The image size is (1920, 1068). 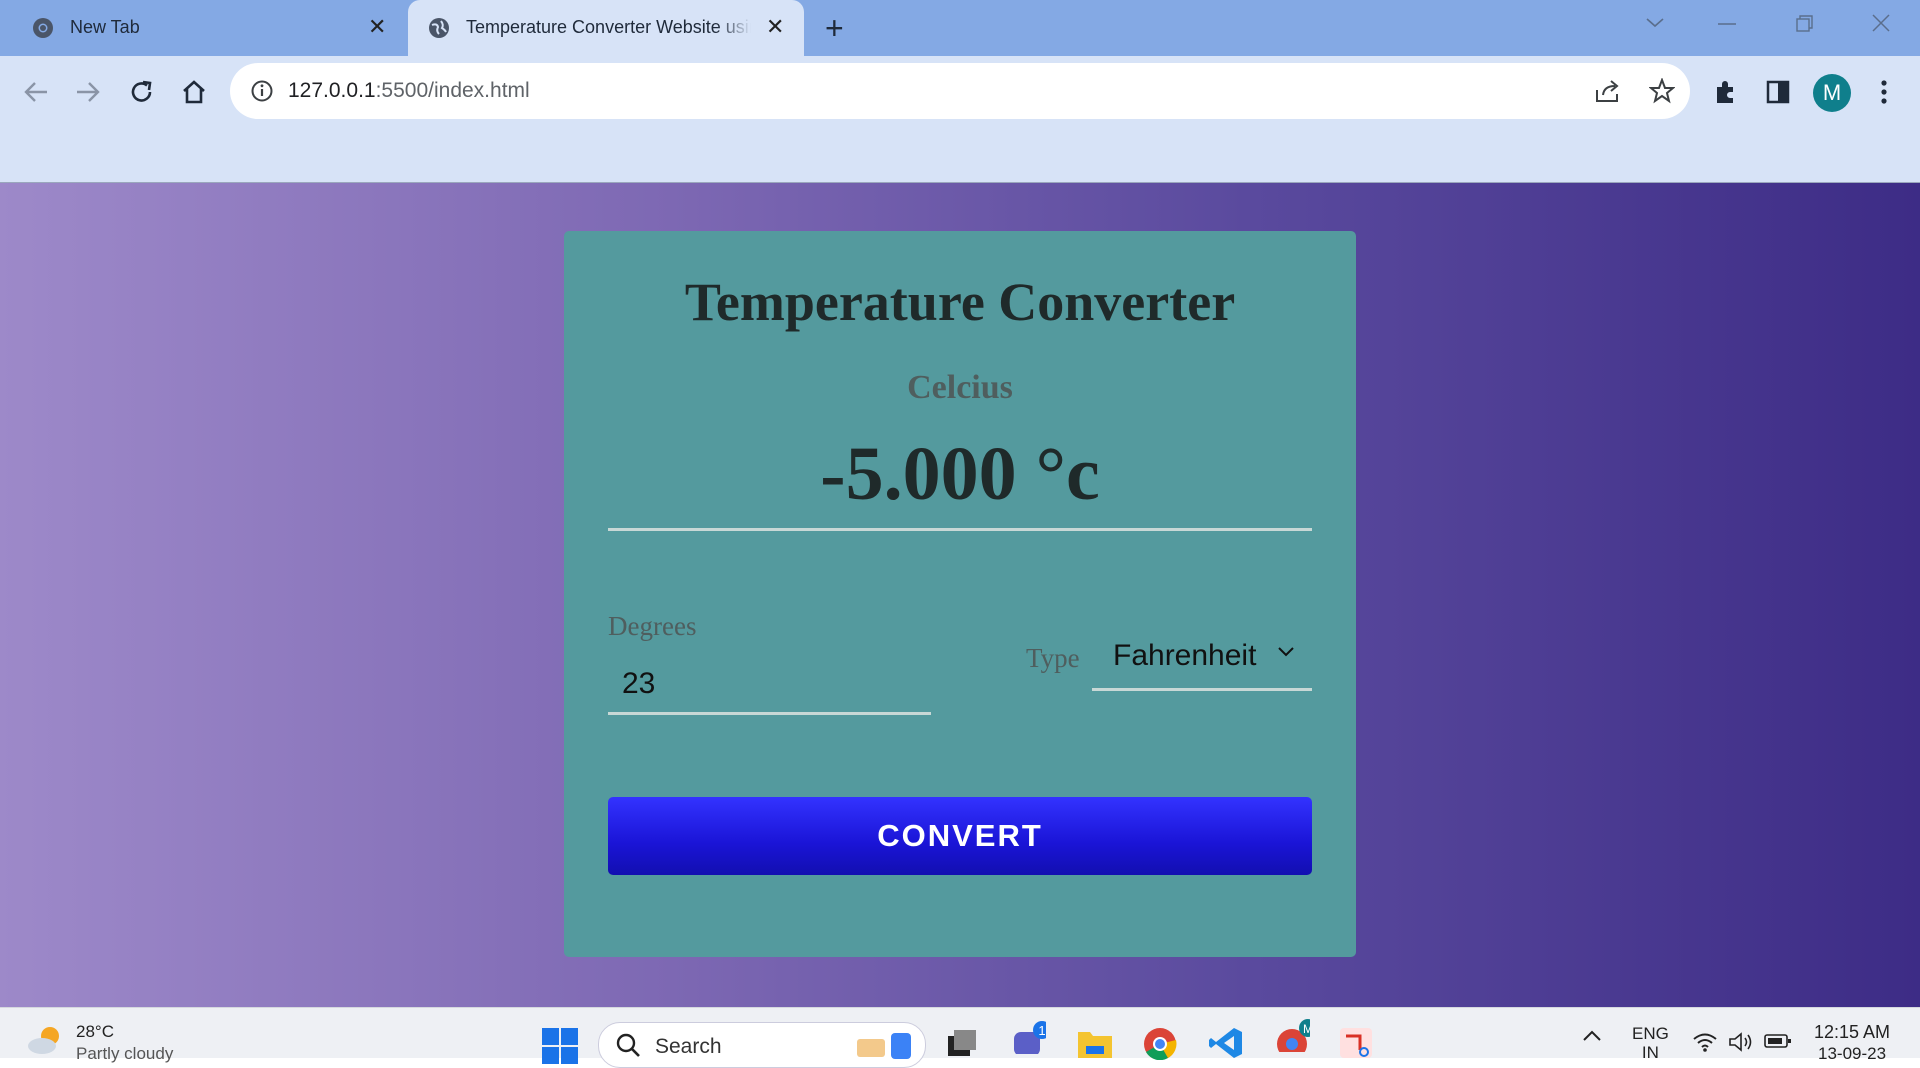 I want to click on url-path: :5500/index.html, so click(x=452, y=90).